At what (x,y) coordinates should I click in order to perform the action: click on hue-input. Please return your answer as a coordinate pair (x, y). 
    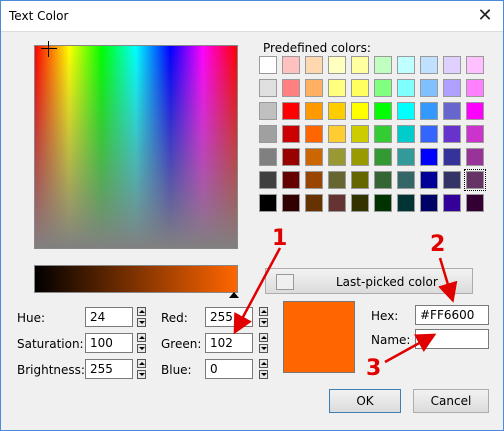
    Looking at the image, I should click on (109, 317).